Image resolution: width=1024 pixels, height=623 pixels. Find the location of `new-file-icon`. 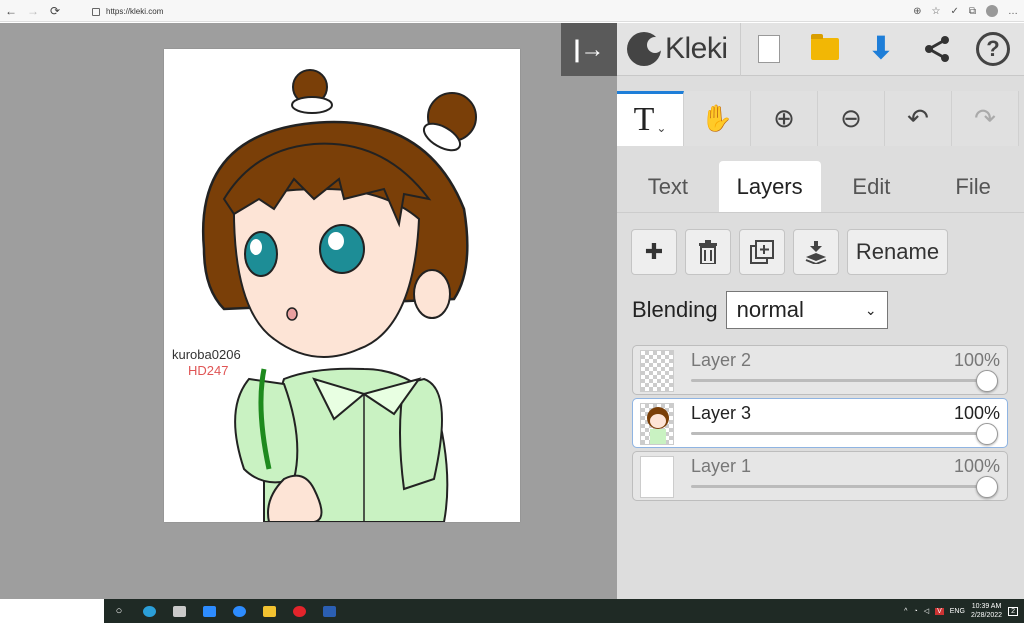

new-file-icon is located at coordinates (769, 49).